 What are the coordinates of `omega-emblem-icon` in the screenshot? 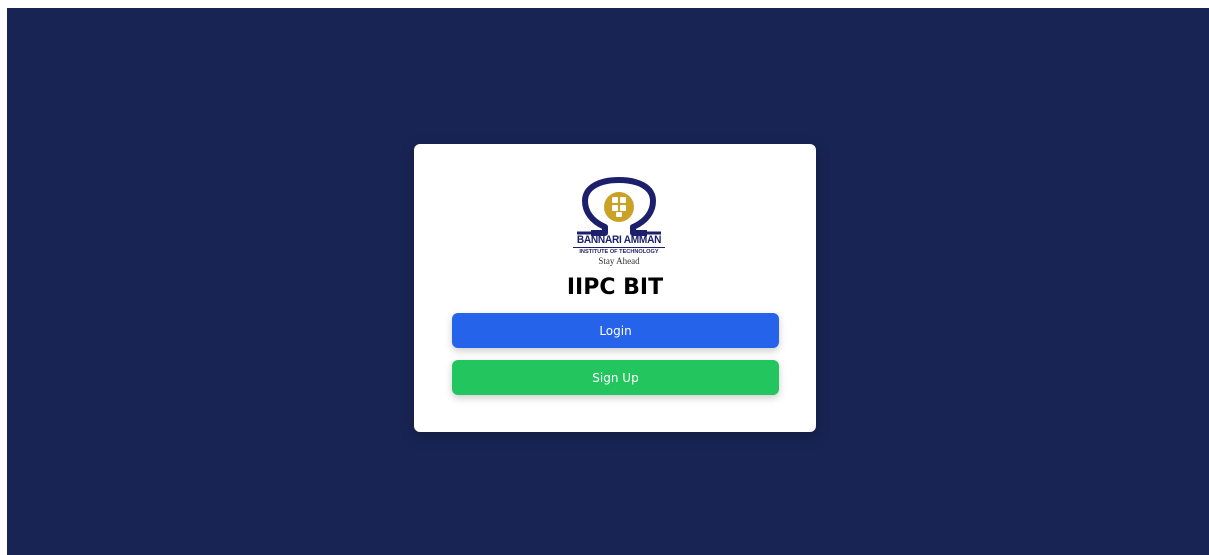 It's located at (619, 206).